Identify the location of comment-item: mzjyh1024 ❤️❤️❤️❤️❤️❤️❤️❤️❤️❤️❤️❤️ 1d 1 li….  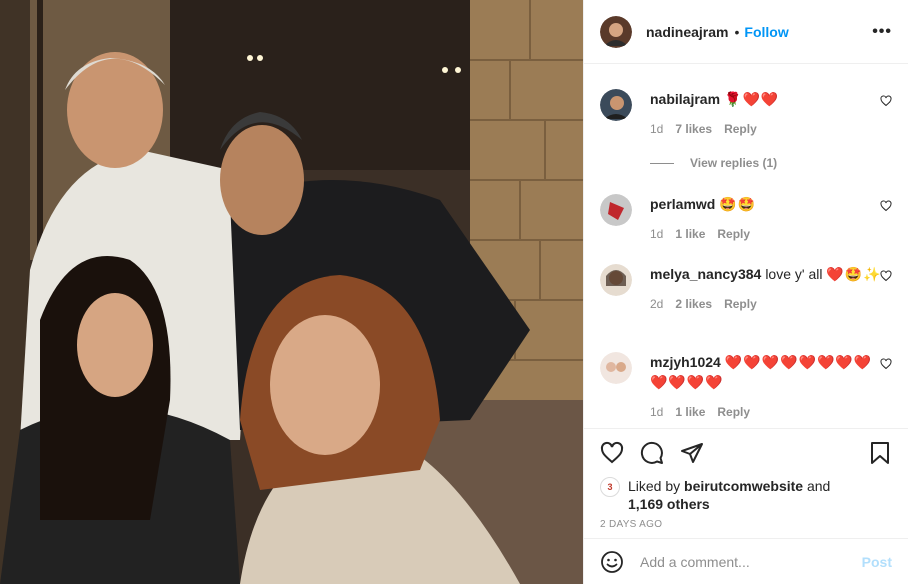
(746, 387).